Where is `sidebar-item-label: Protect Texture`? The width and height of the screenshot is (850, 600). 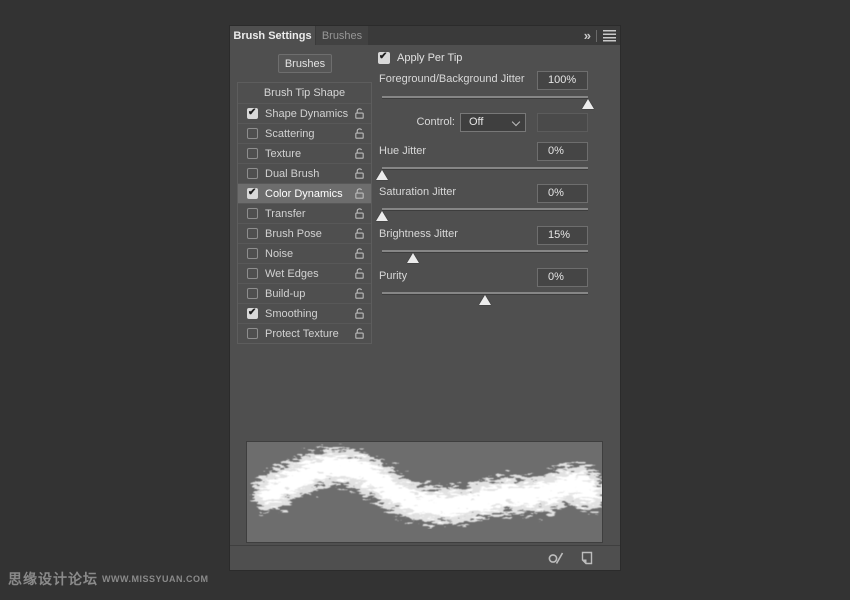
sidebar-item-label: Protect Texture is located at coordinates (302, 333).